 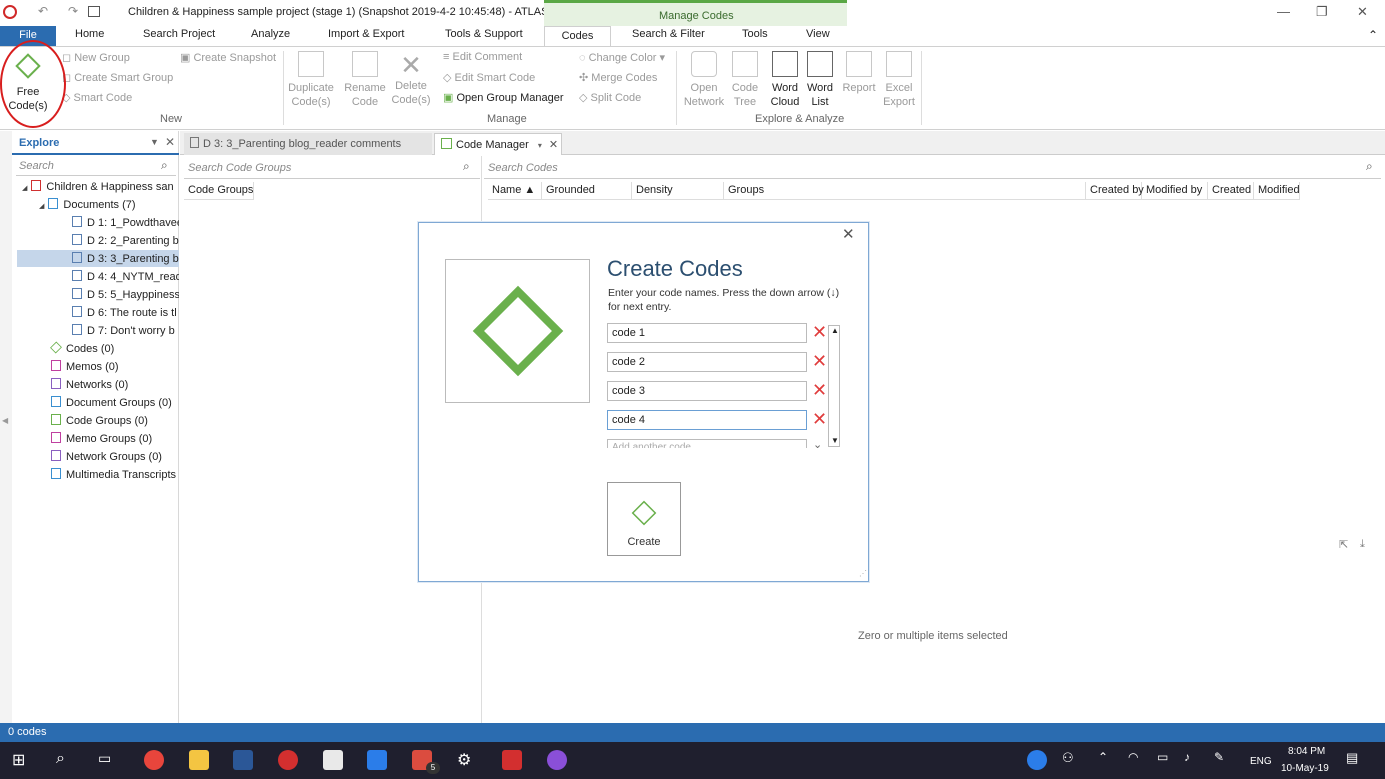 What do you see at coordinates (6, 427) in the screenshot?
I see `sidebar-collapse-strip: ◀` at bounding box center [6, 427].